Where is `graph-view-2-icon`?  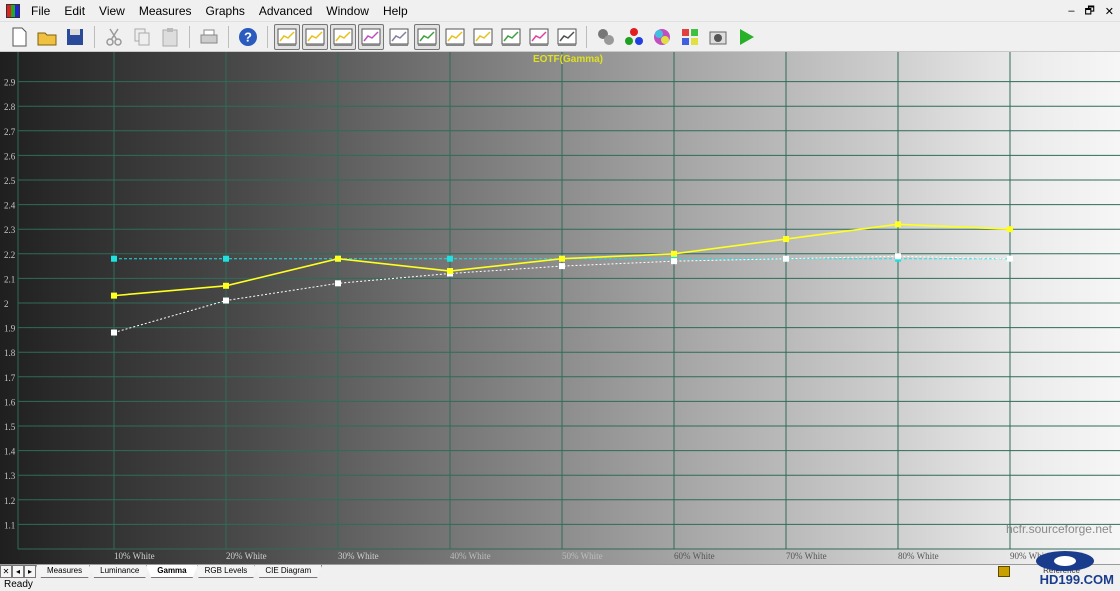 graph-view-2-icon is located at coordinates (315, 37).